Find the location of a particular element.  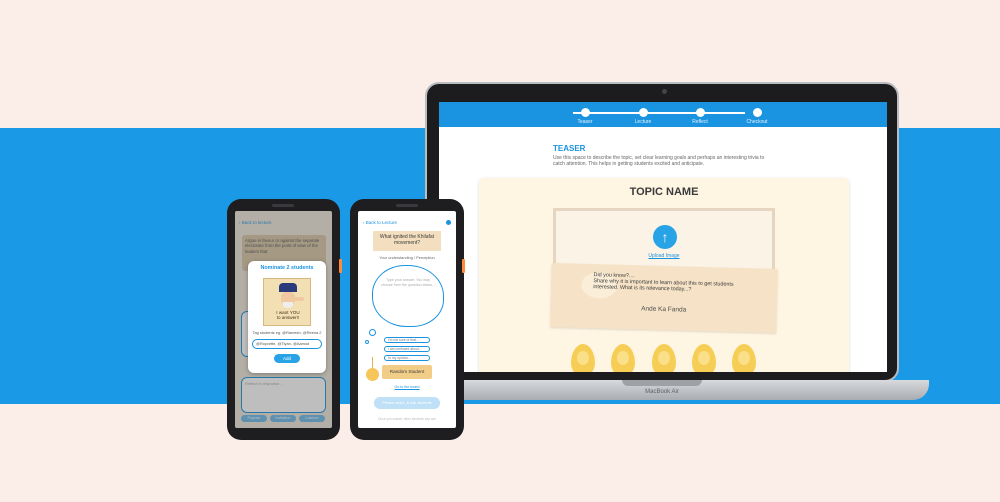

laptop-base: MacBook Air is located at coordinates (662, 390).